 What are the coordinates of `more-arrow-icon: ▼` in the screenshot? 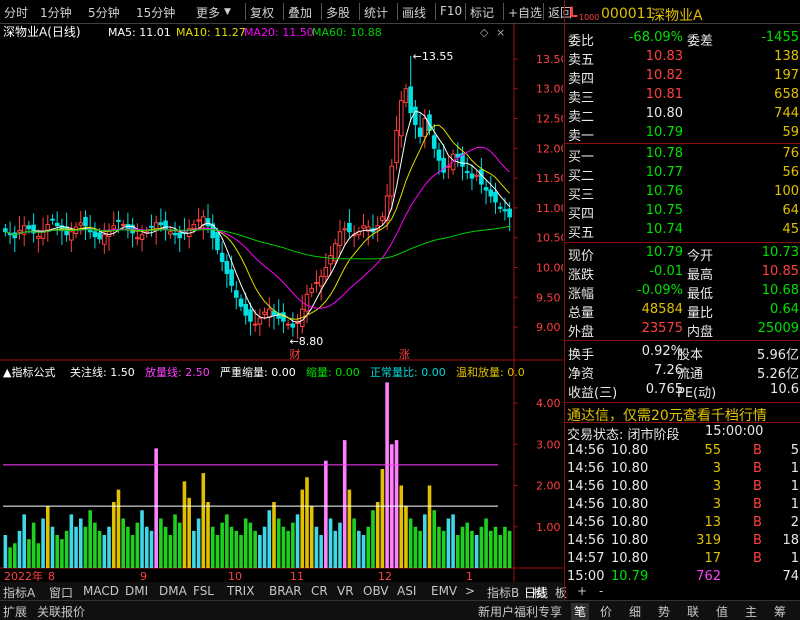 It's located at (227, 12).